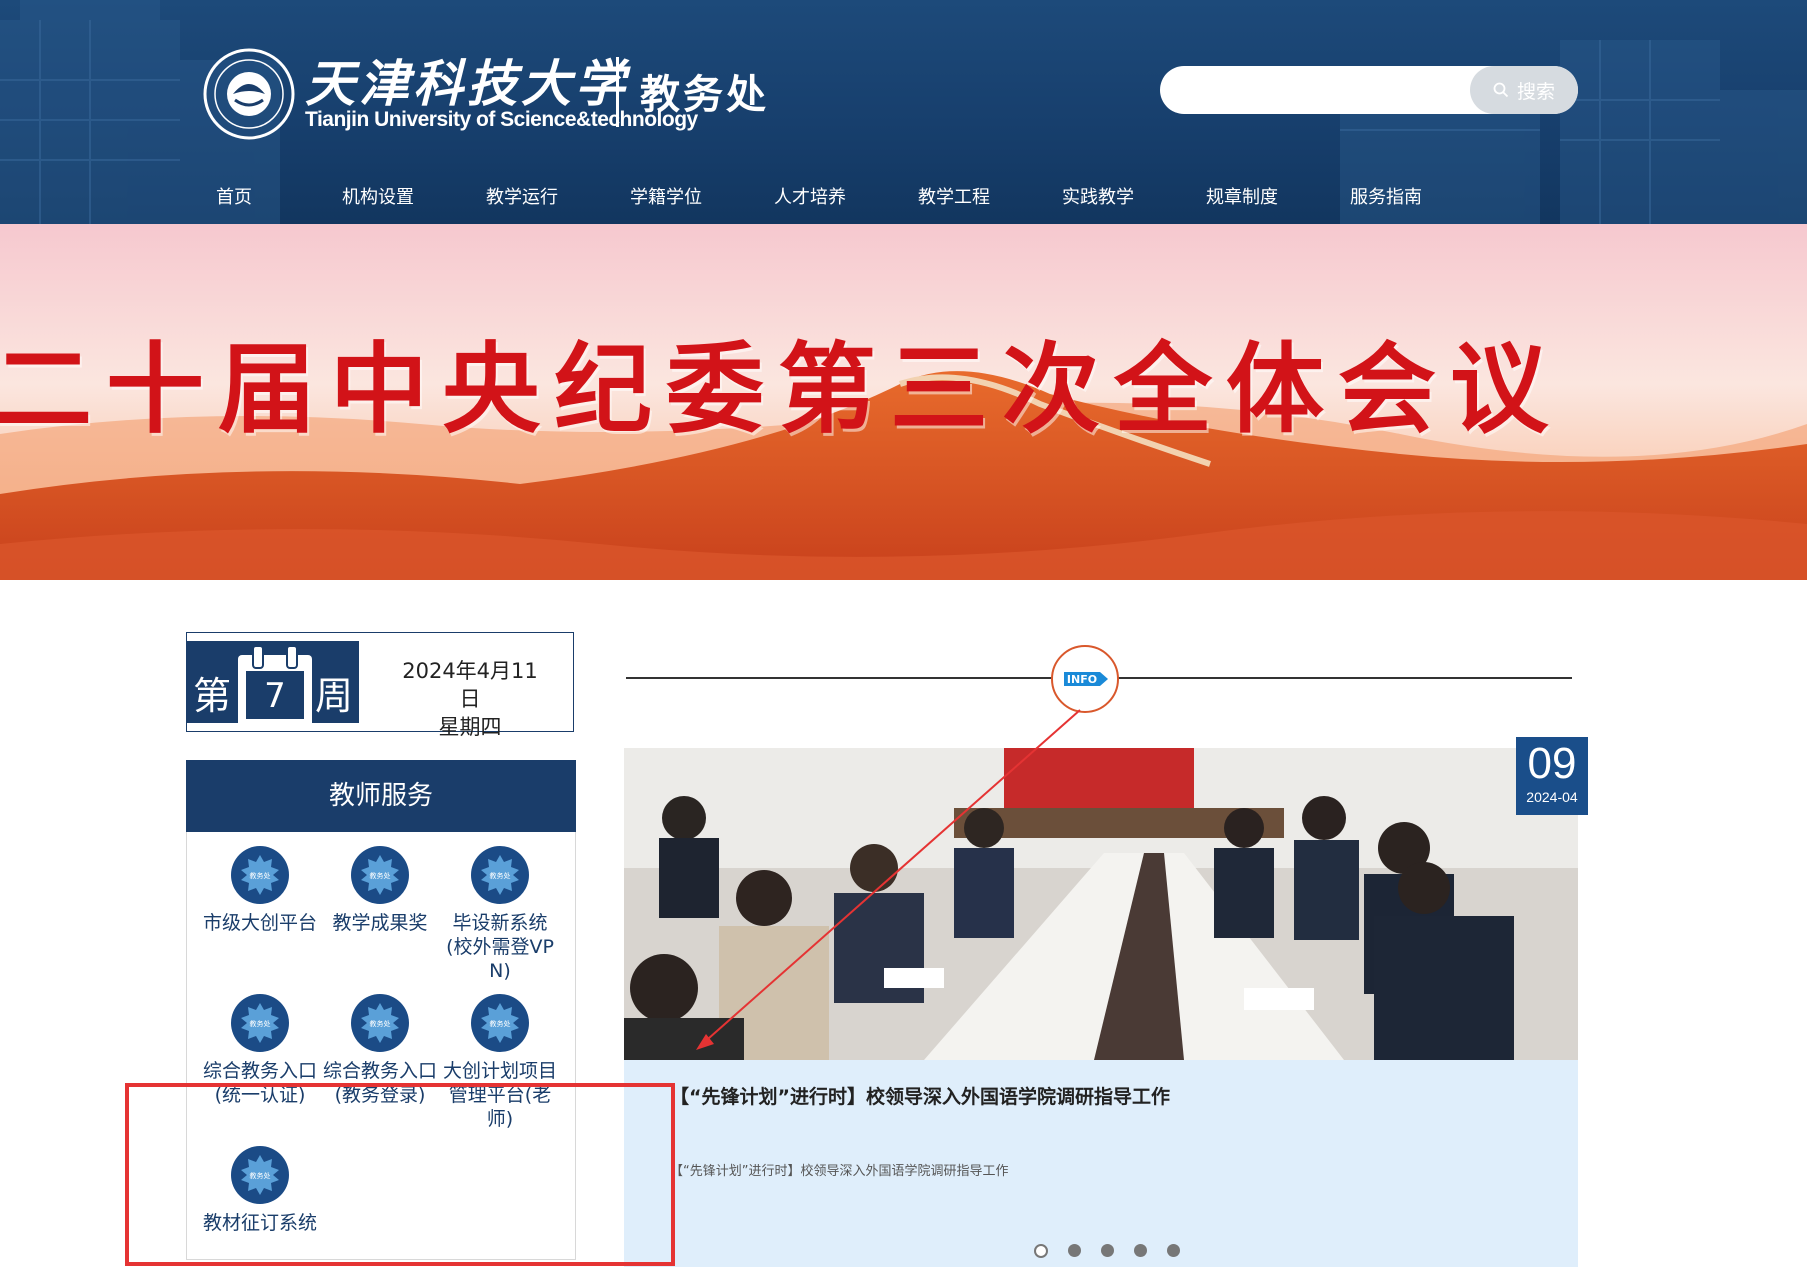  Describe the element at coordinates (781, 389) in the screenshot. I see `banner-title: 二十届中央纪委第三次全体会议` at that location.